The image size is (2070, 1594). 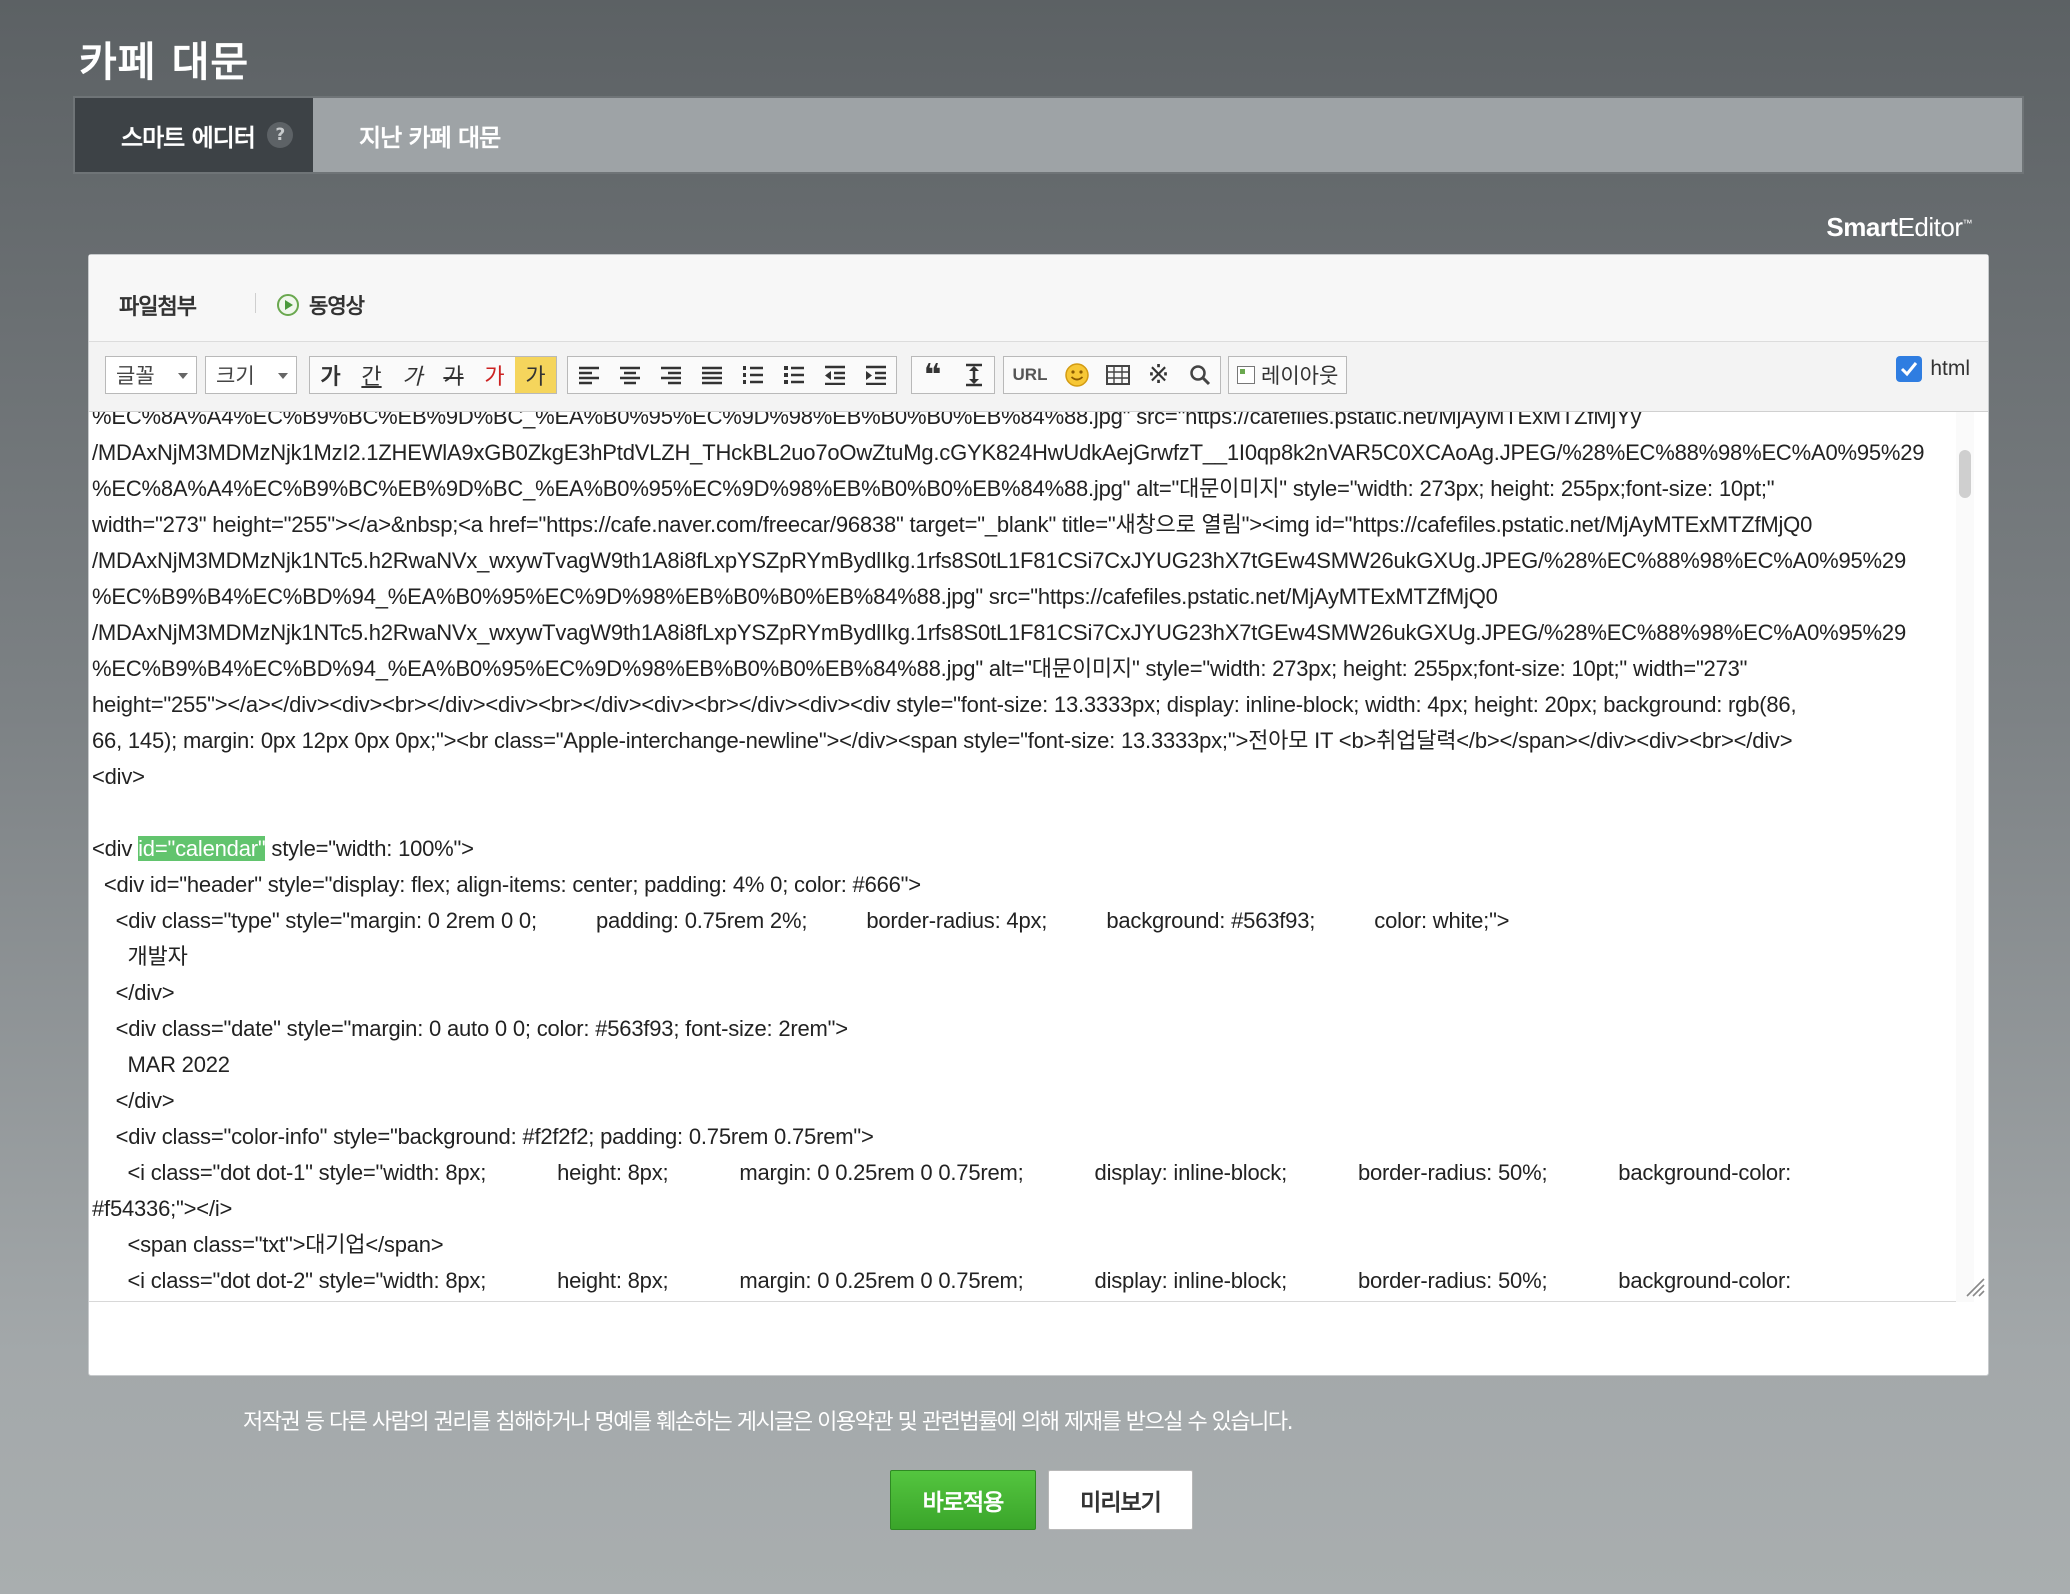 I want to click on table-button, so click(x=1117, y=375).